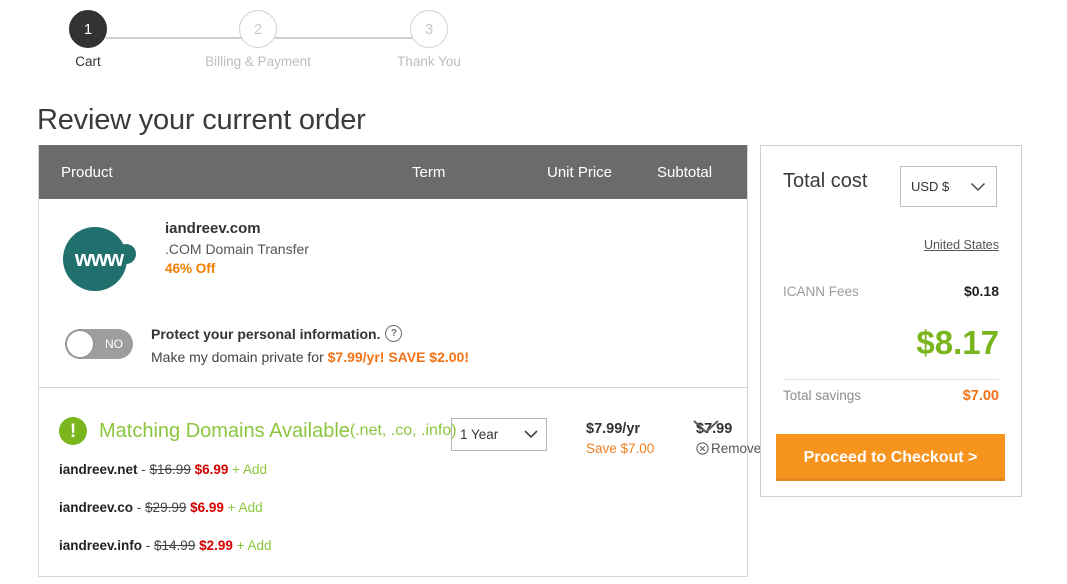  I want to click on column-header-product: Product, so click(87, 172).